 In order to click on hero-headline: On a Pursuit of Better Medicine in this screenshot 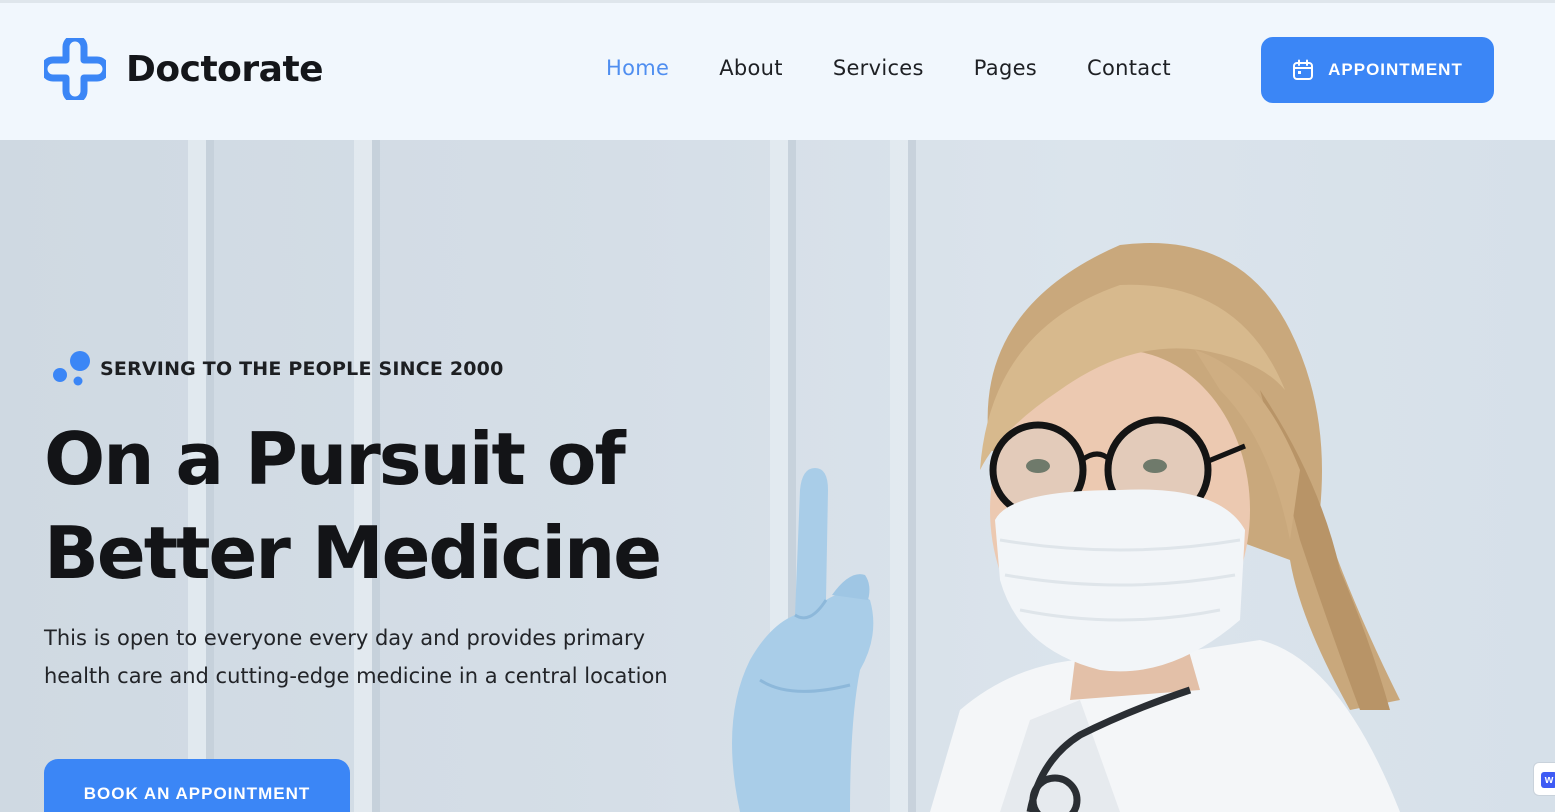, I will do `click(394, 506)`.